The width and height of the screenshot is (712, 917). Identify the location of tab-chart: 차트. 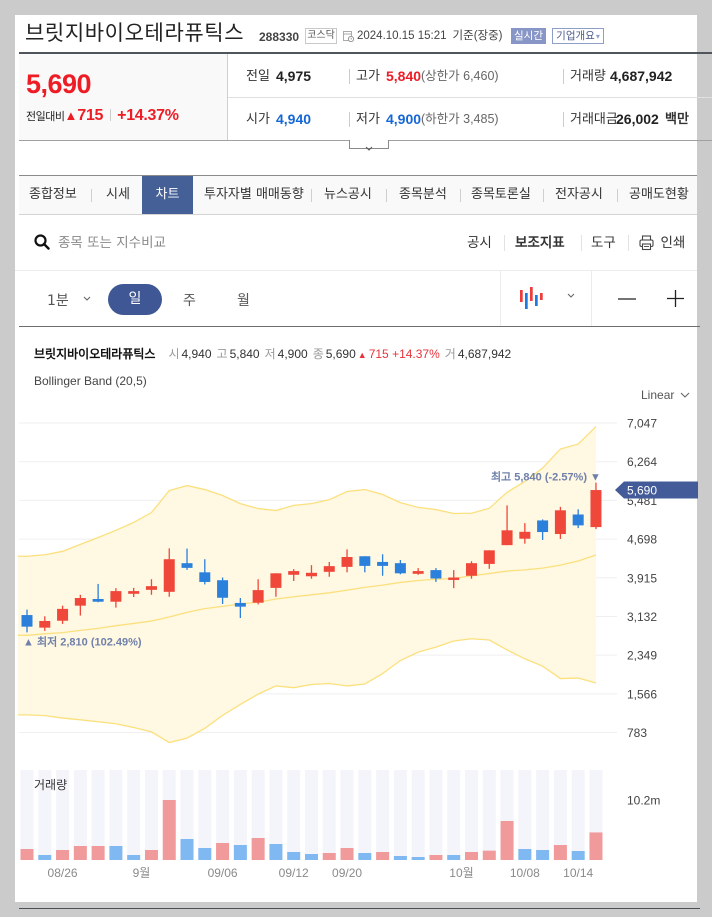
(167, 195).